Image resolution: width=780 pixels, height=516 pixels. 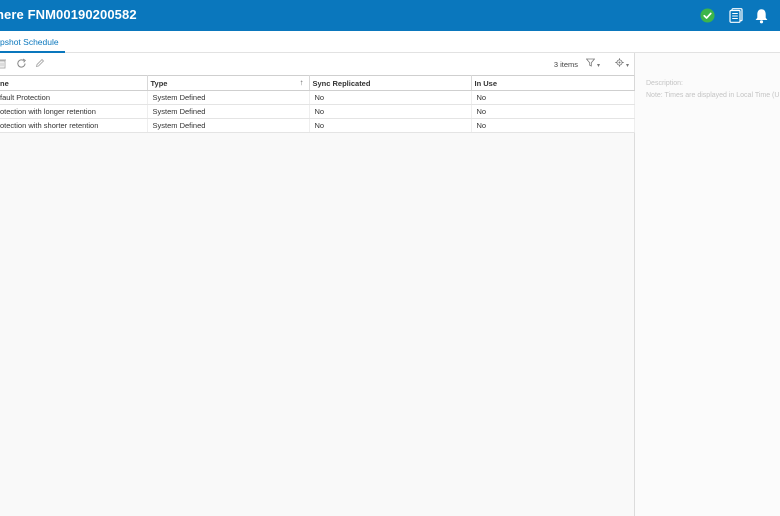 What do you see at coordinates (390, 42) in the screenshot?
I see `tab-bar: pshot Schedule` at bounding box center [390, 42].